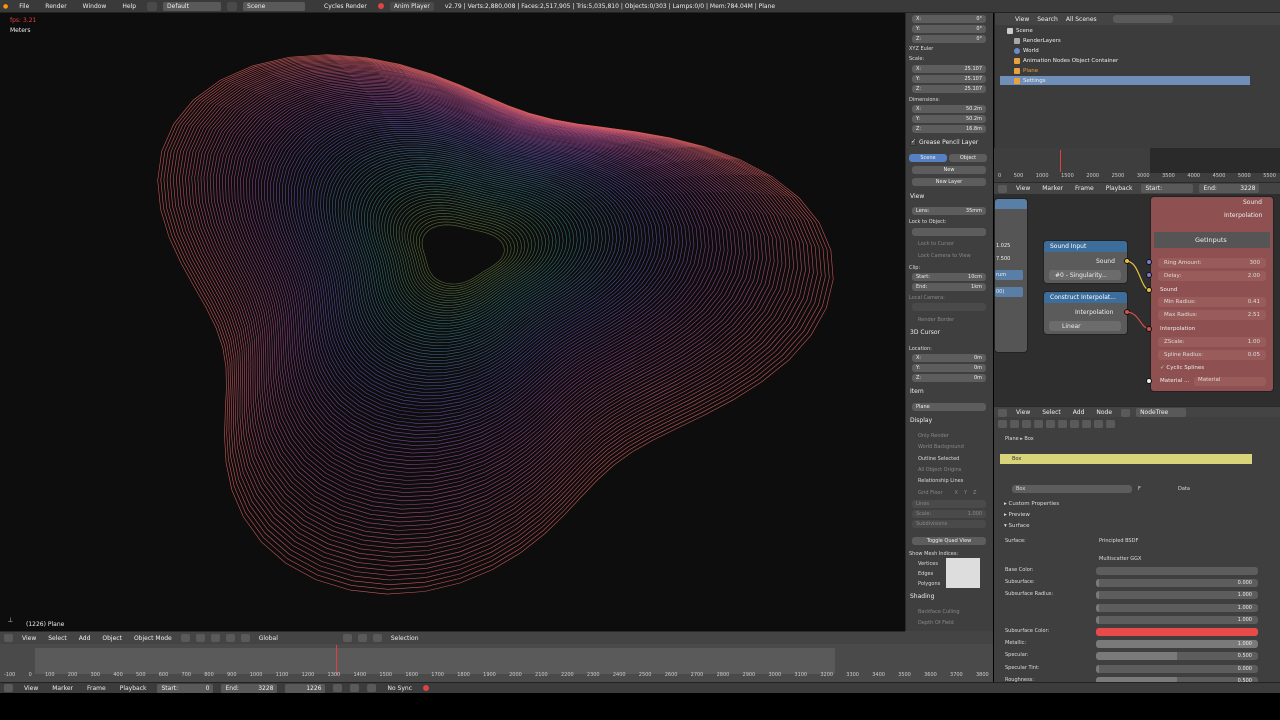 This screenshot has height=720, width=1280. Describe the element at coordinates (949, 277) in the screenshot. I see `clip-start-field: Start: 10cm` at that location.